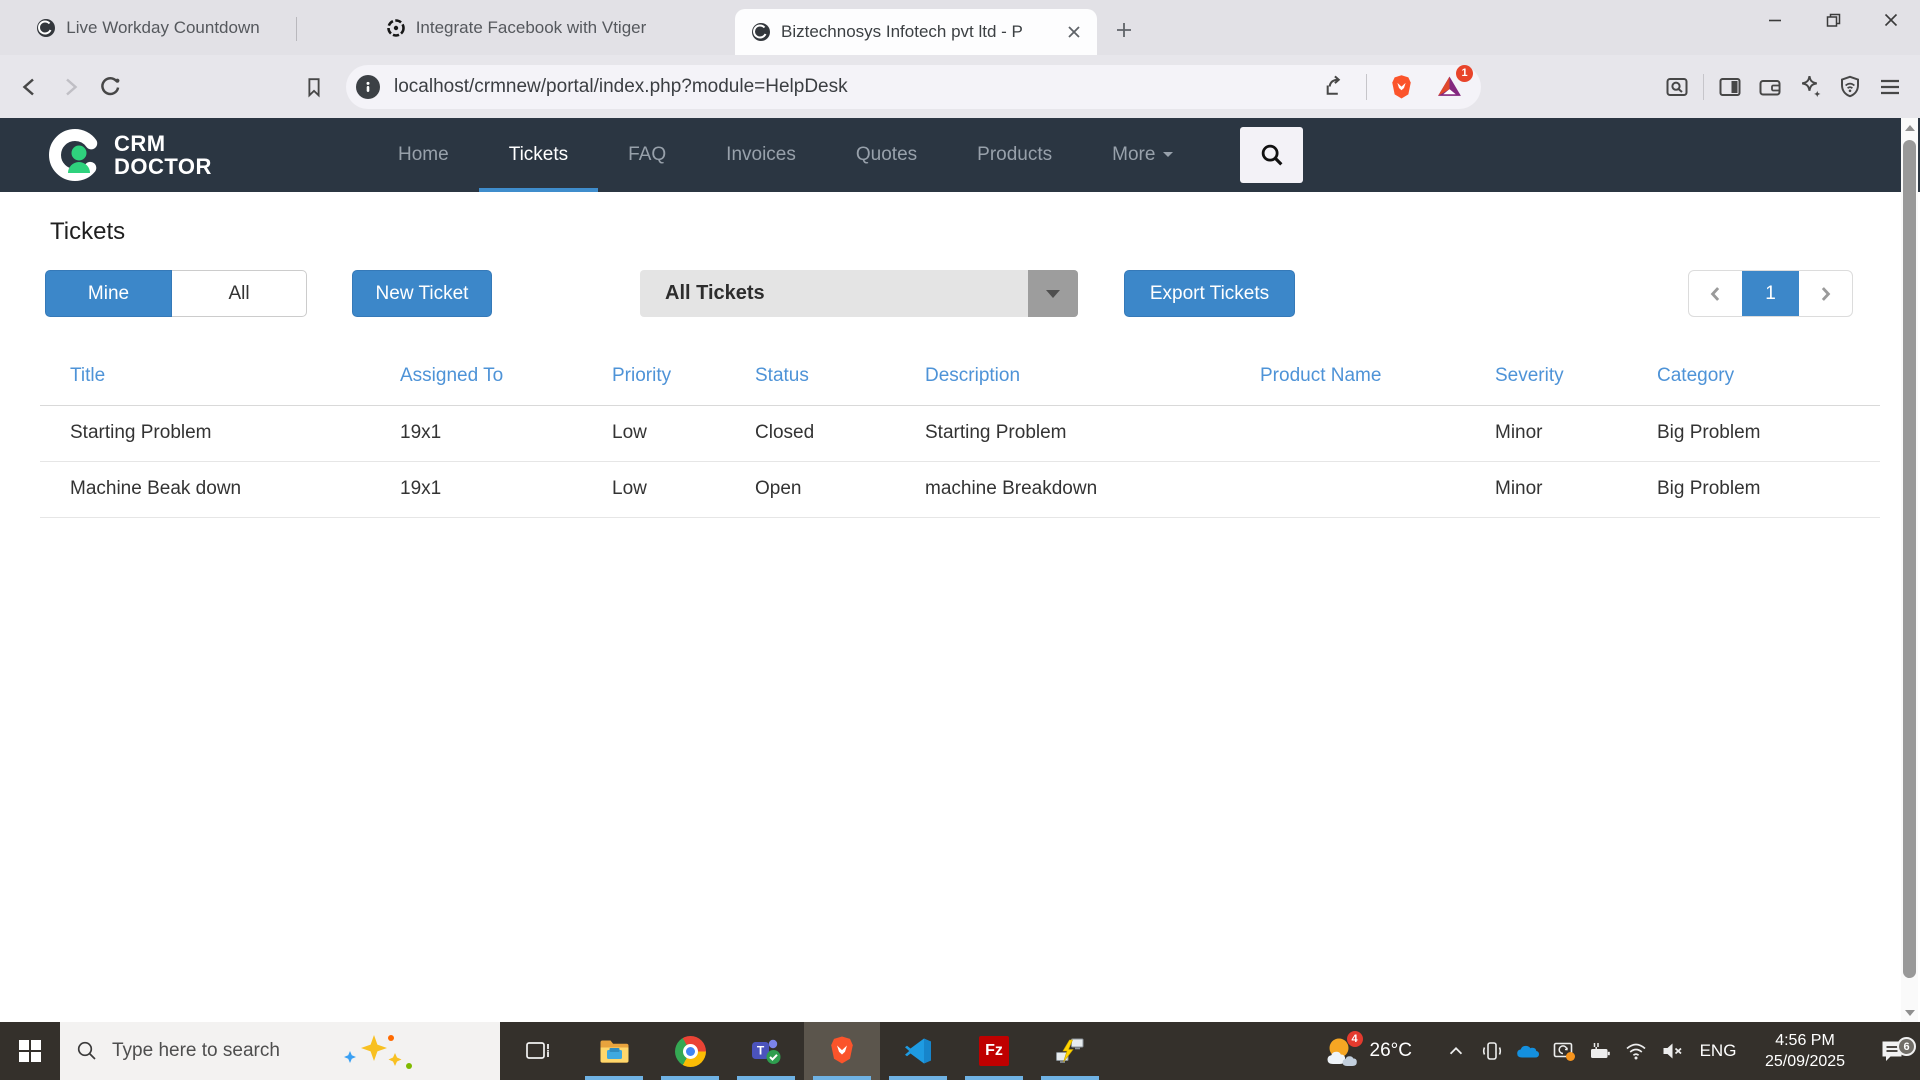  What do you see at coordinates (1124, 30) in the screenshot?
I see `new-tab-button` at bounding box center [1124, 30].